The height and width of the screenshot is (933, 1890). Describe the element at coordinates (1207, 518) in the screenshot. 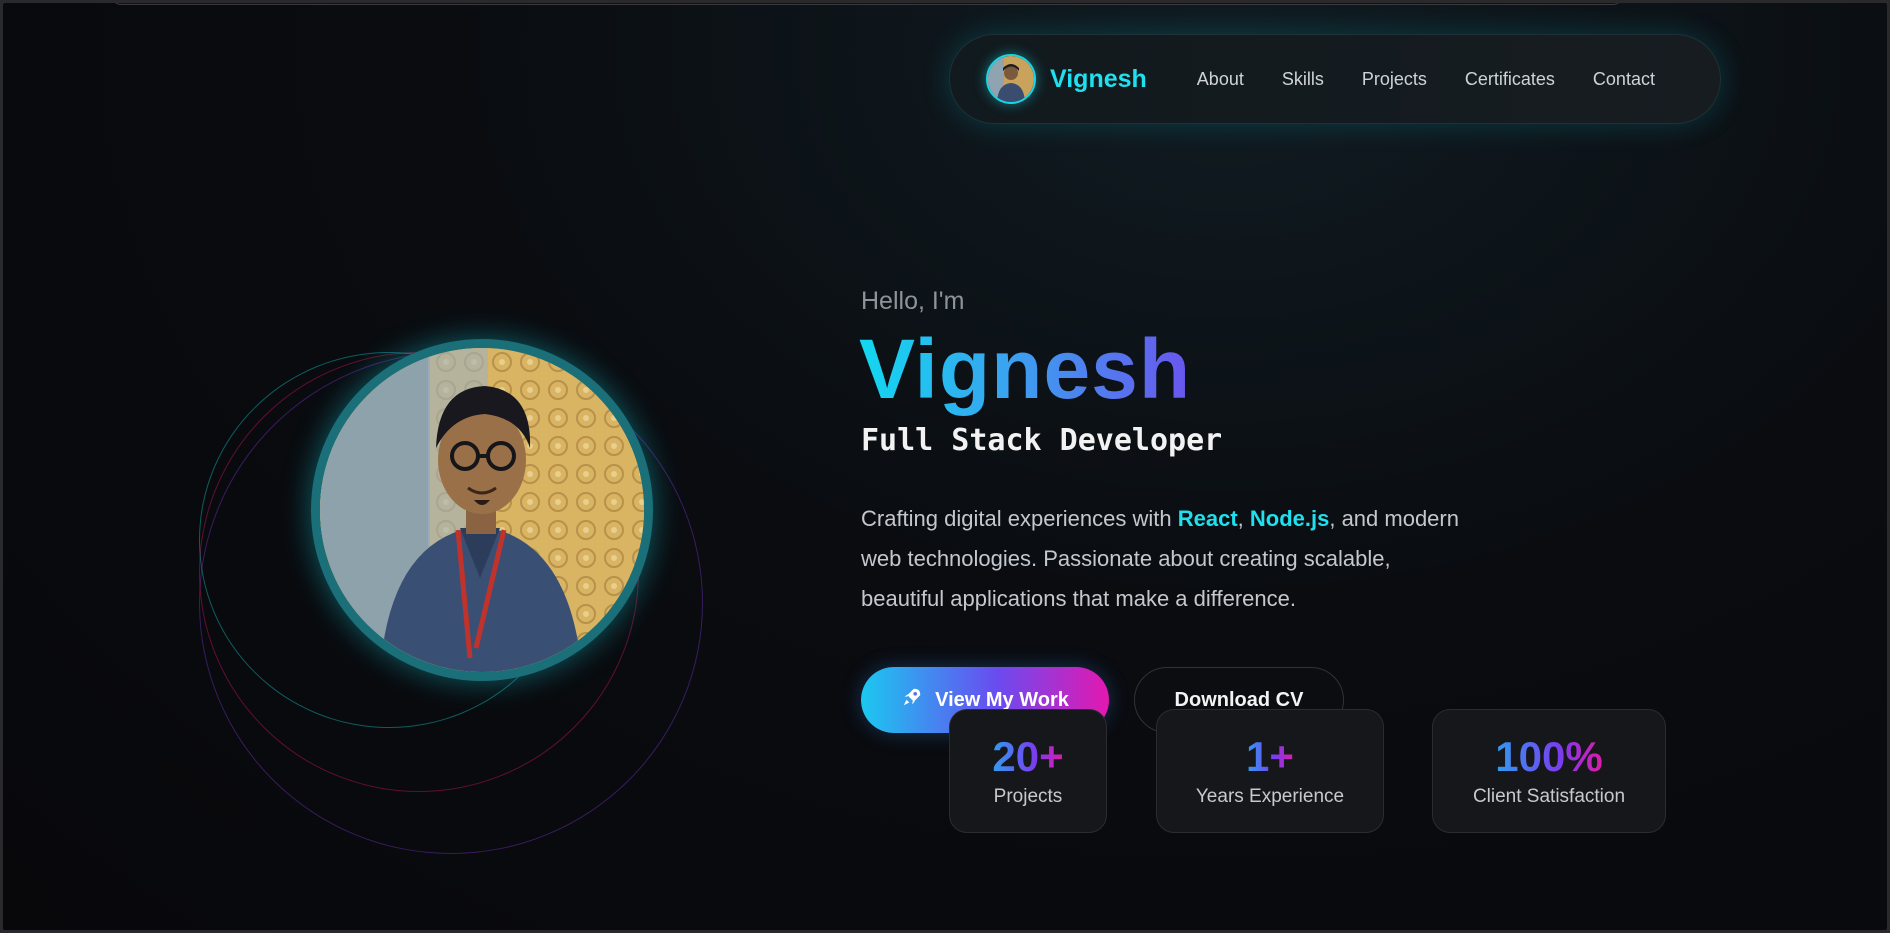

I see `highlight-react: React` at that location.